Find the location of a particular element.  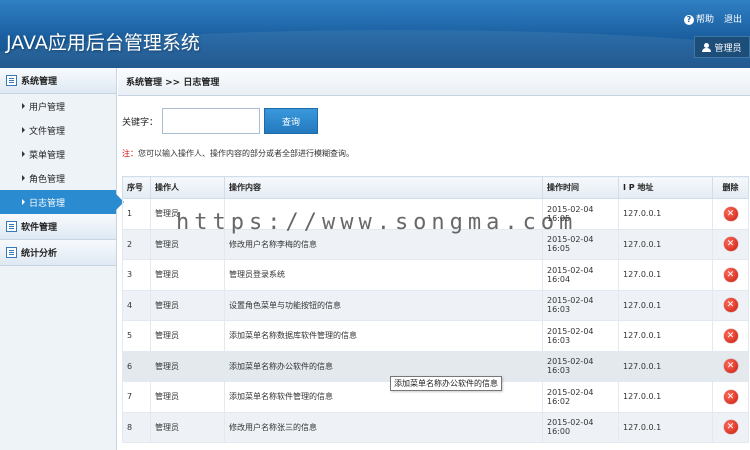

cell-index: 1 is located at coordinates (136, 214).